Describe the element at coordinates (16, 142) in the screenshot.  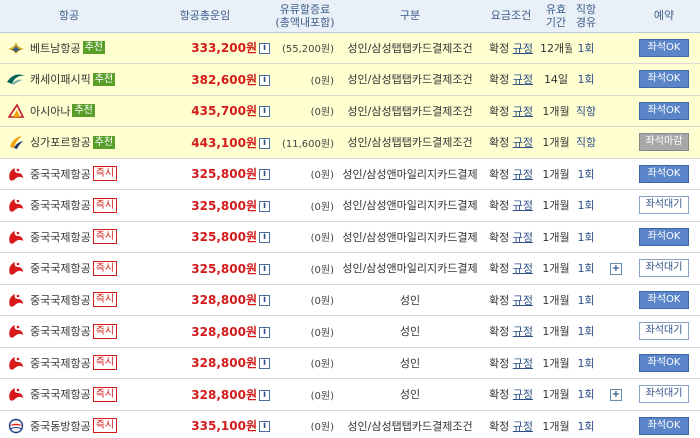
I see `singapore-airlines-logo-icon` at that location.